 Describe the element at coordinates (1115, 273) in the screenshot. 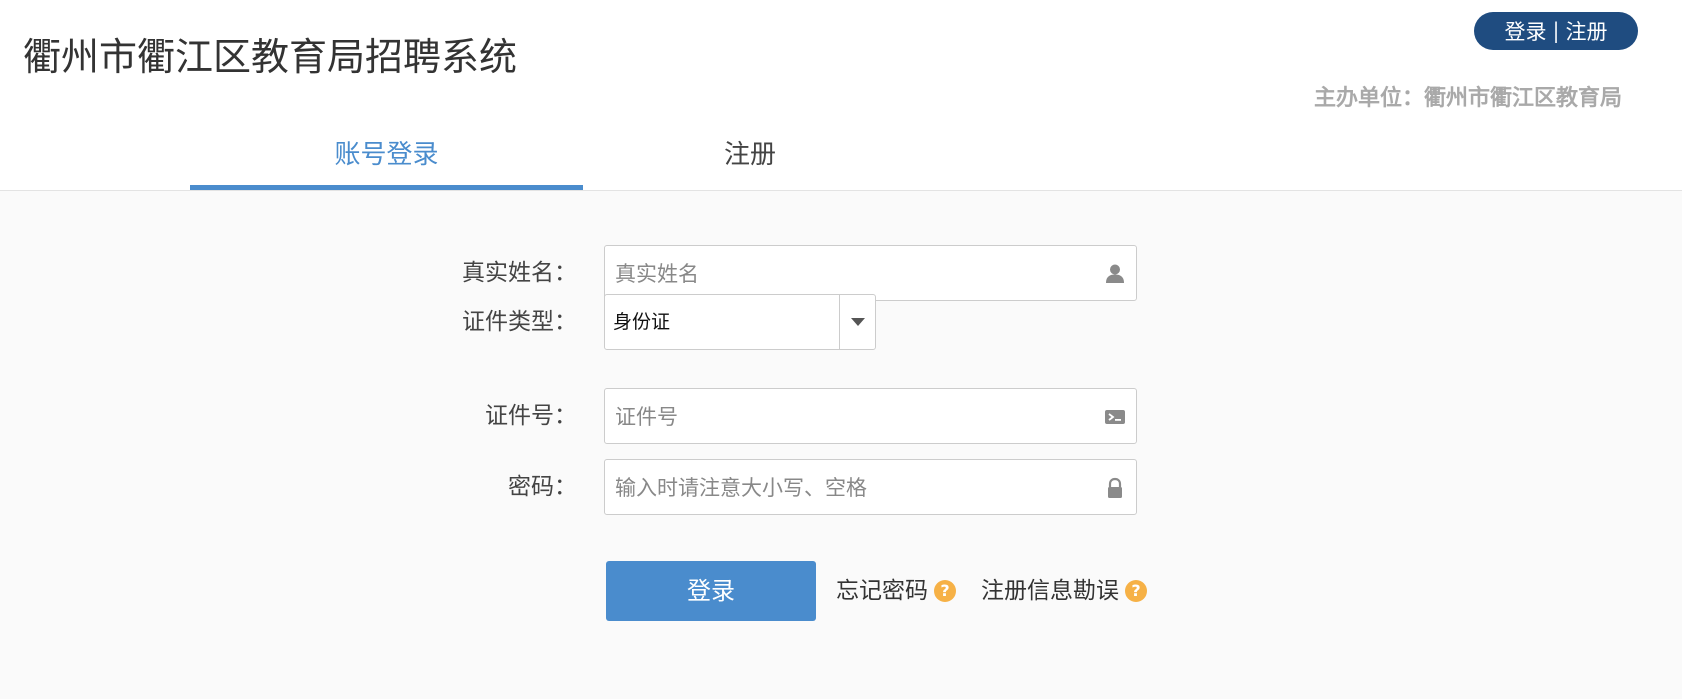

I see `user-icon` at that location.